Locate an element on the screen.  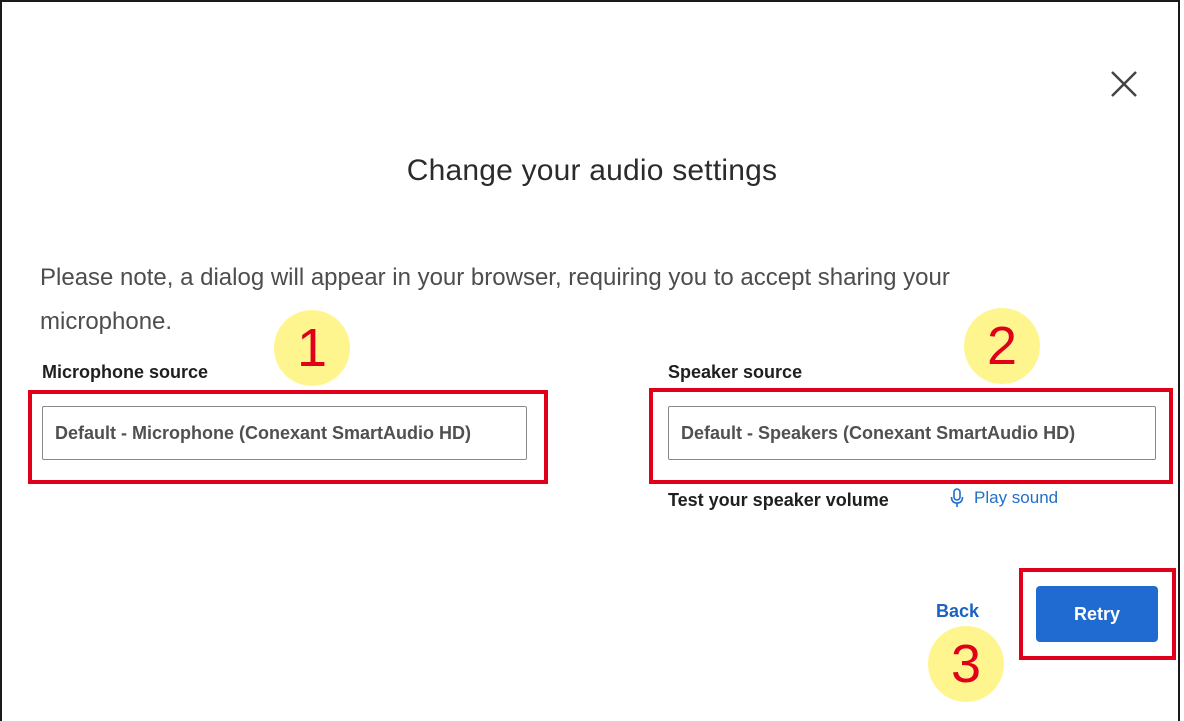
microphone-icon is located at coordinates (957, 497).